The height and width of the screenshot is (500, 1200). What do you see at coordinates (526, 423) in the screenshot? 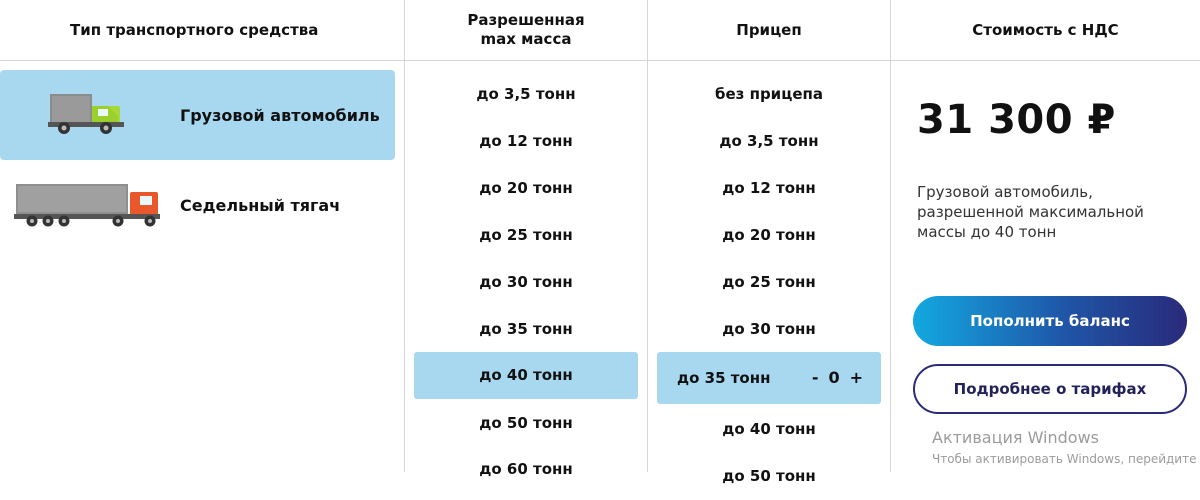
I see `mass-option: до 50 тонн` at bounding box center [526, 423].